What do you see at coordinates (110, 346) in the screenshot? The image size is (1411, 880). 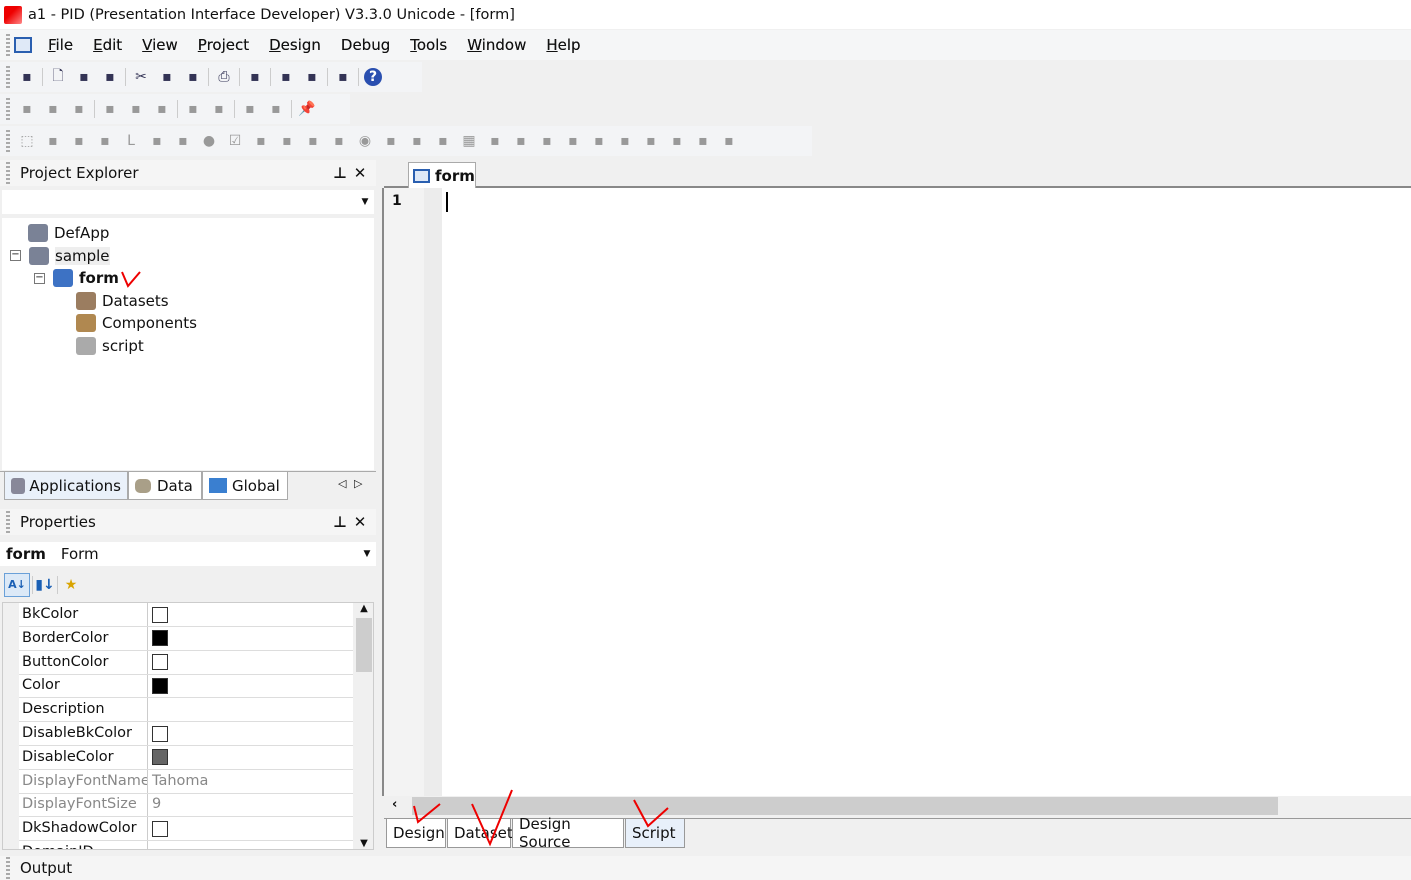 I see `tree-item-script: script` at bounding box center [110, 346].